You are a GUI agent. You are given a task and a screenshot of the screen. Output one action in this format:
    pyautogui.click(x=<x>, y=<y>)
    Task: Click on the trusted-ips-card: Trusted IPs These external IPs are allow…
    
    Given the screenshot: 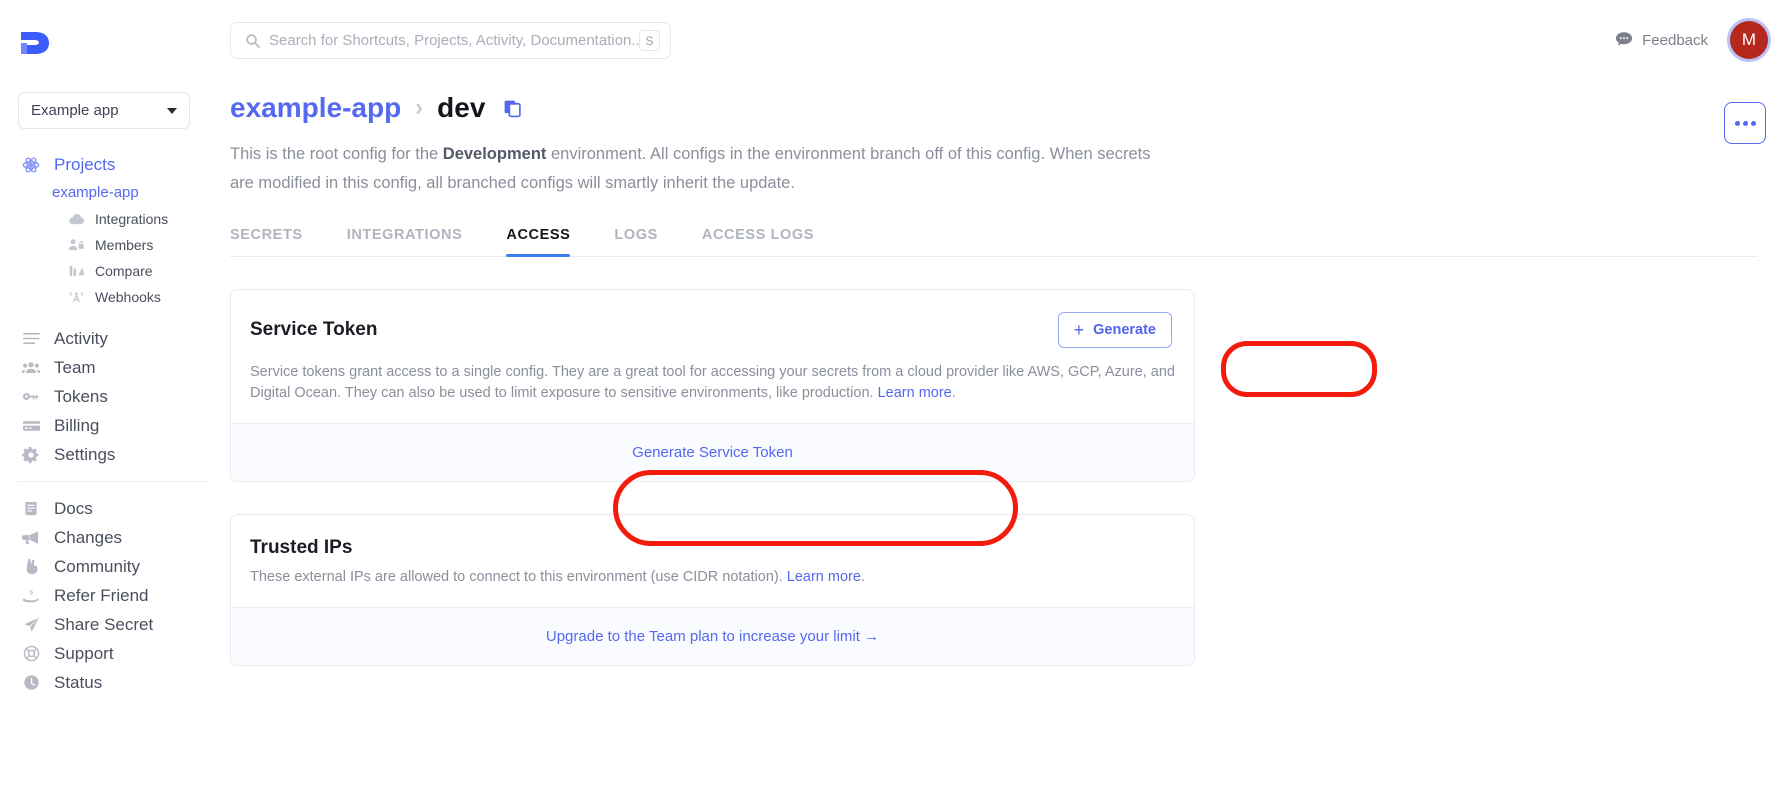 What is the action you would take?
    pyautogui.click(x=712, y=590)
    